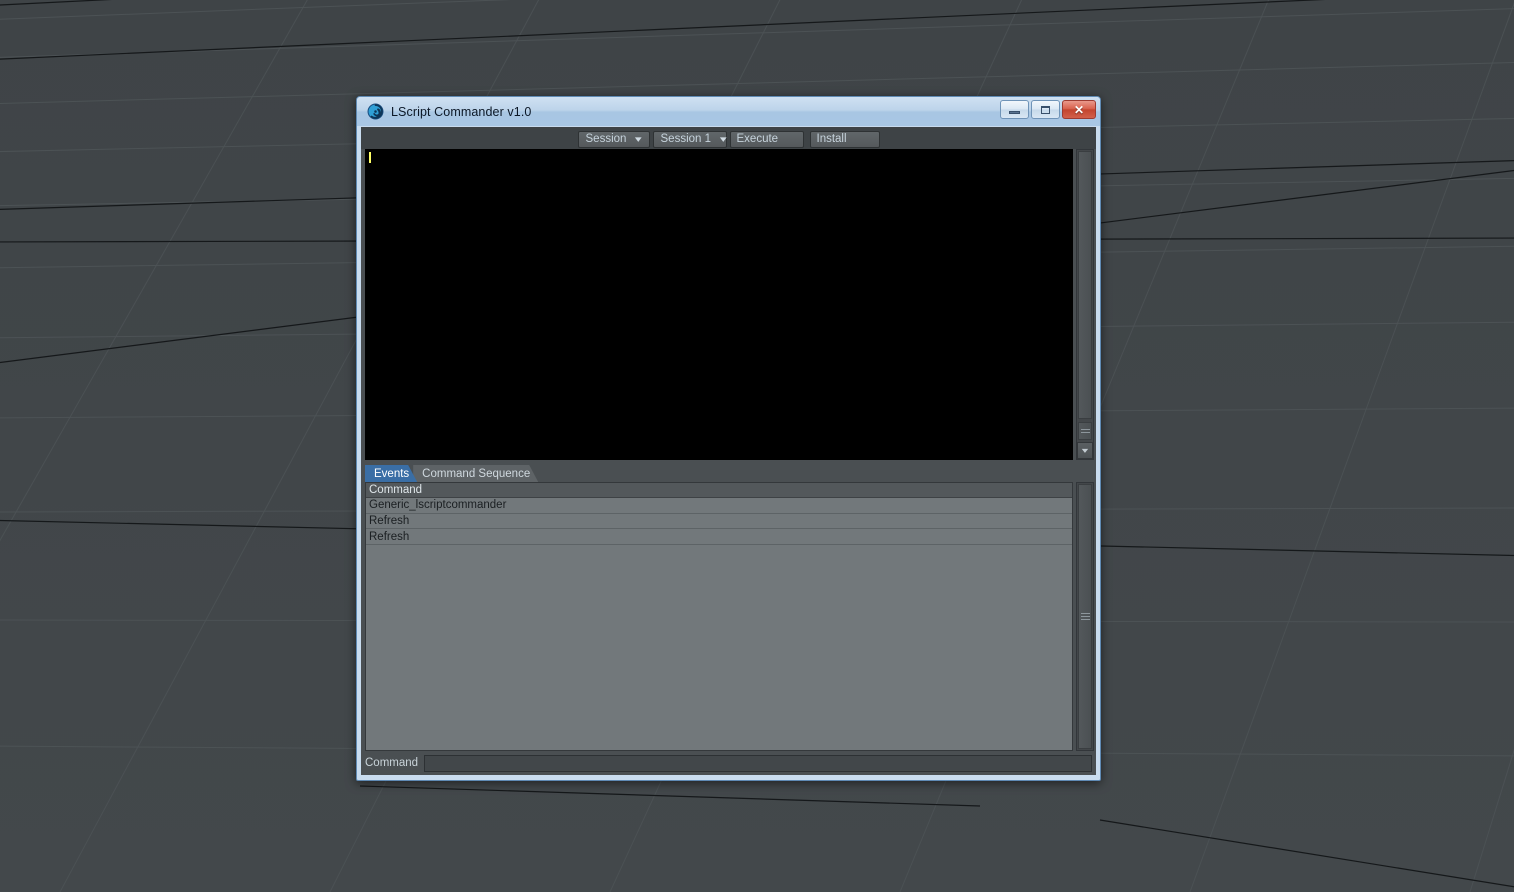  I want to click on window-title: LScript Commander v1.0, so click(461, 111).